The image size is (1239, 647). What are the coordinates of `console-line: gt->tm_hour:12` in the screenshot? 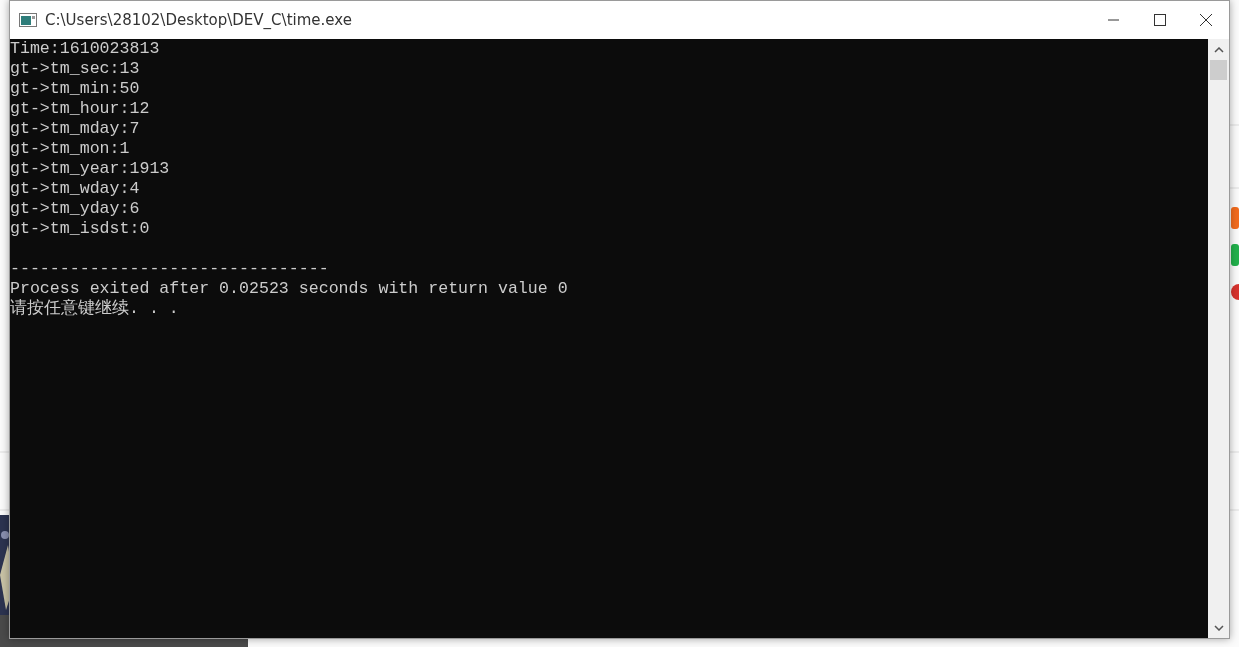 It's located at (80, 108).